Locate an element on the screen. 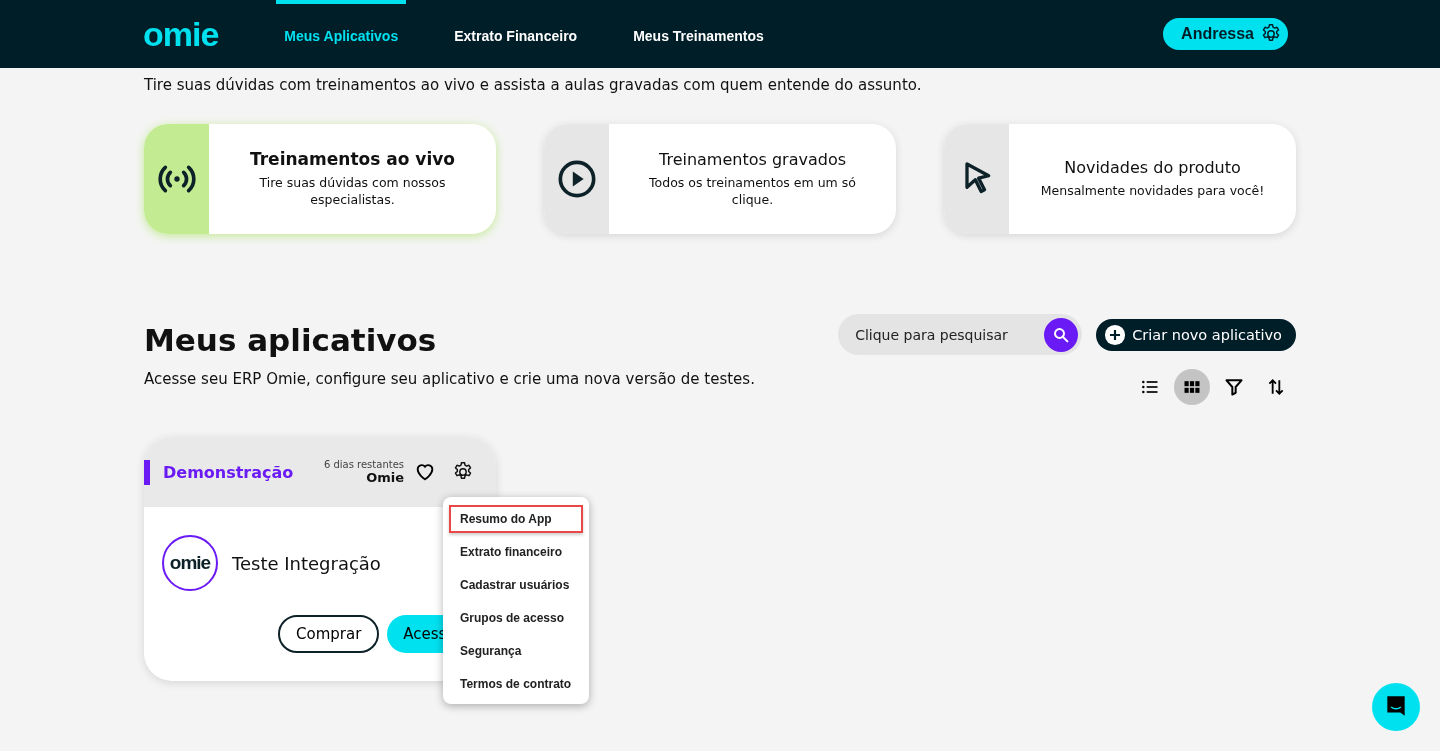 The height and width of the screenshot is (751, 1440). logo: omie is located at coordinates (181, 34).